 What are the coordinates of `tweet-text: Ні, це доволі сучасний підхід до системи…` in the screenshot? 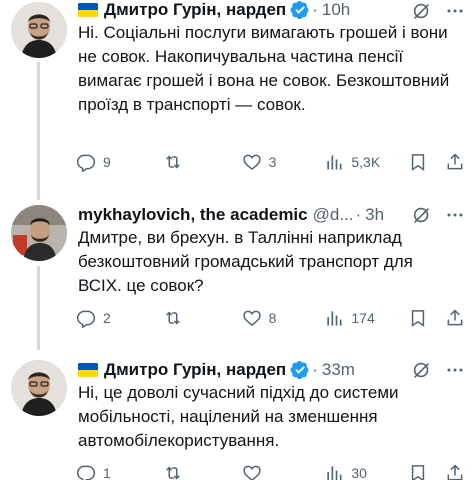 It's located at (238, 416).